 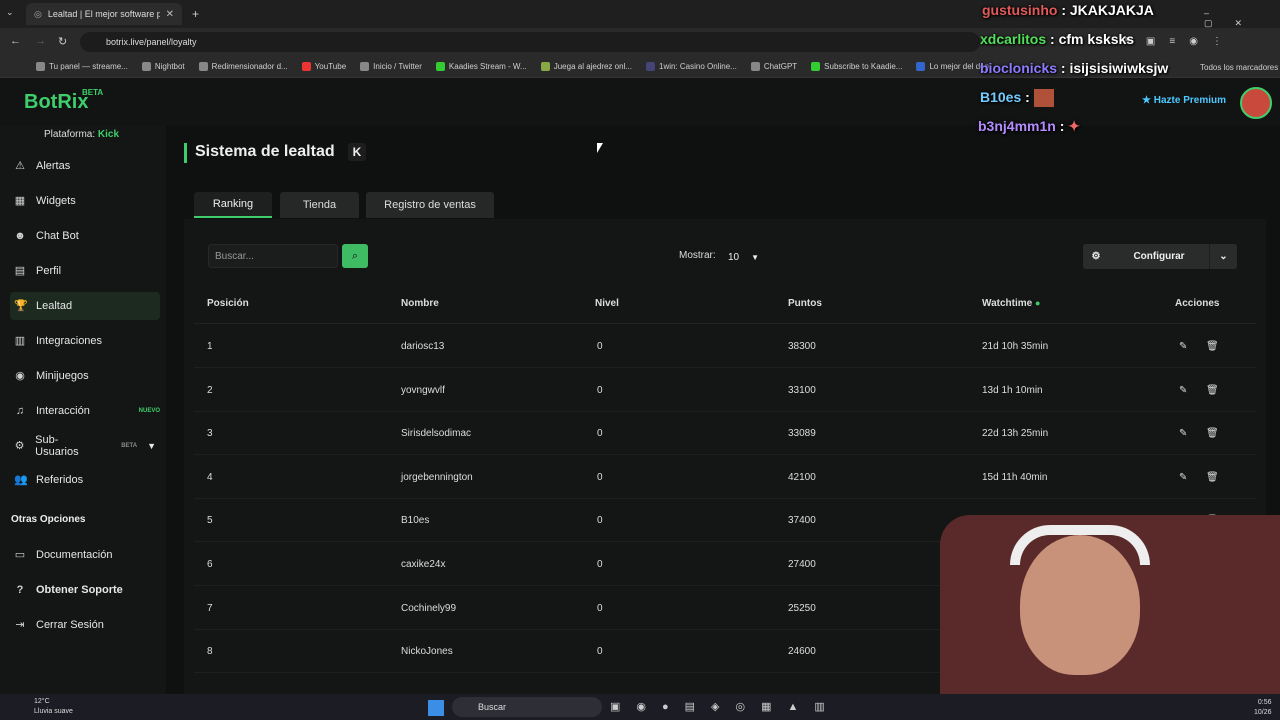 I want to click on tab-list-button: ⌄, so click(x=13, y=14).